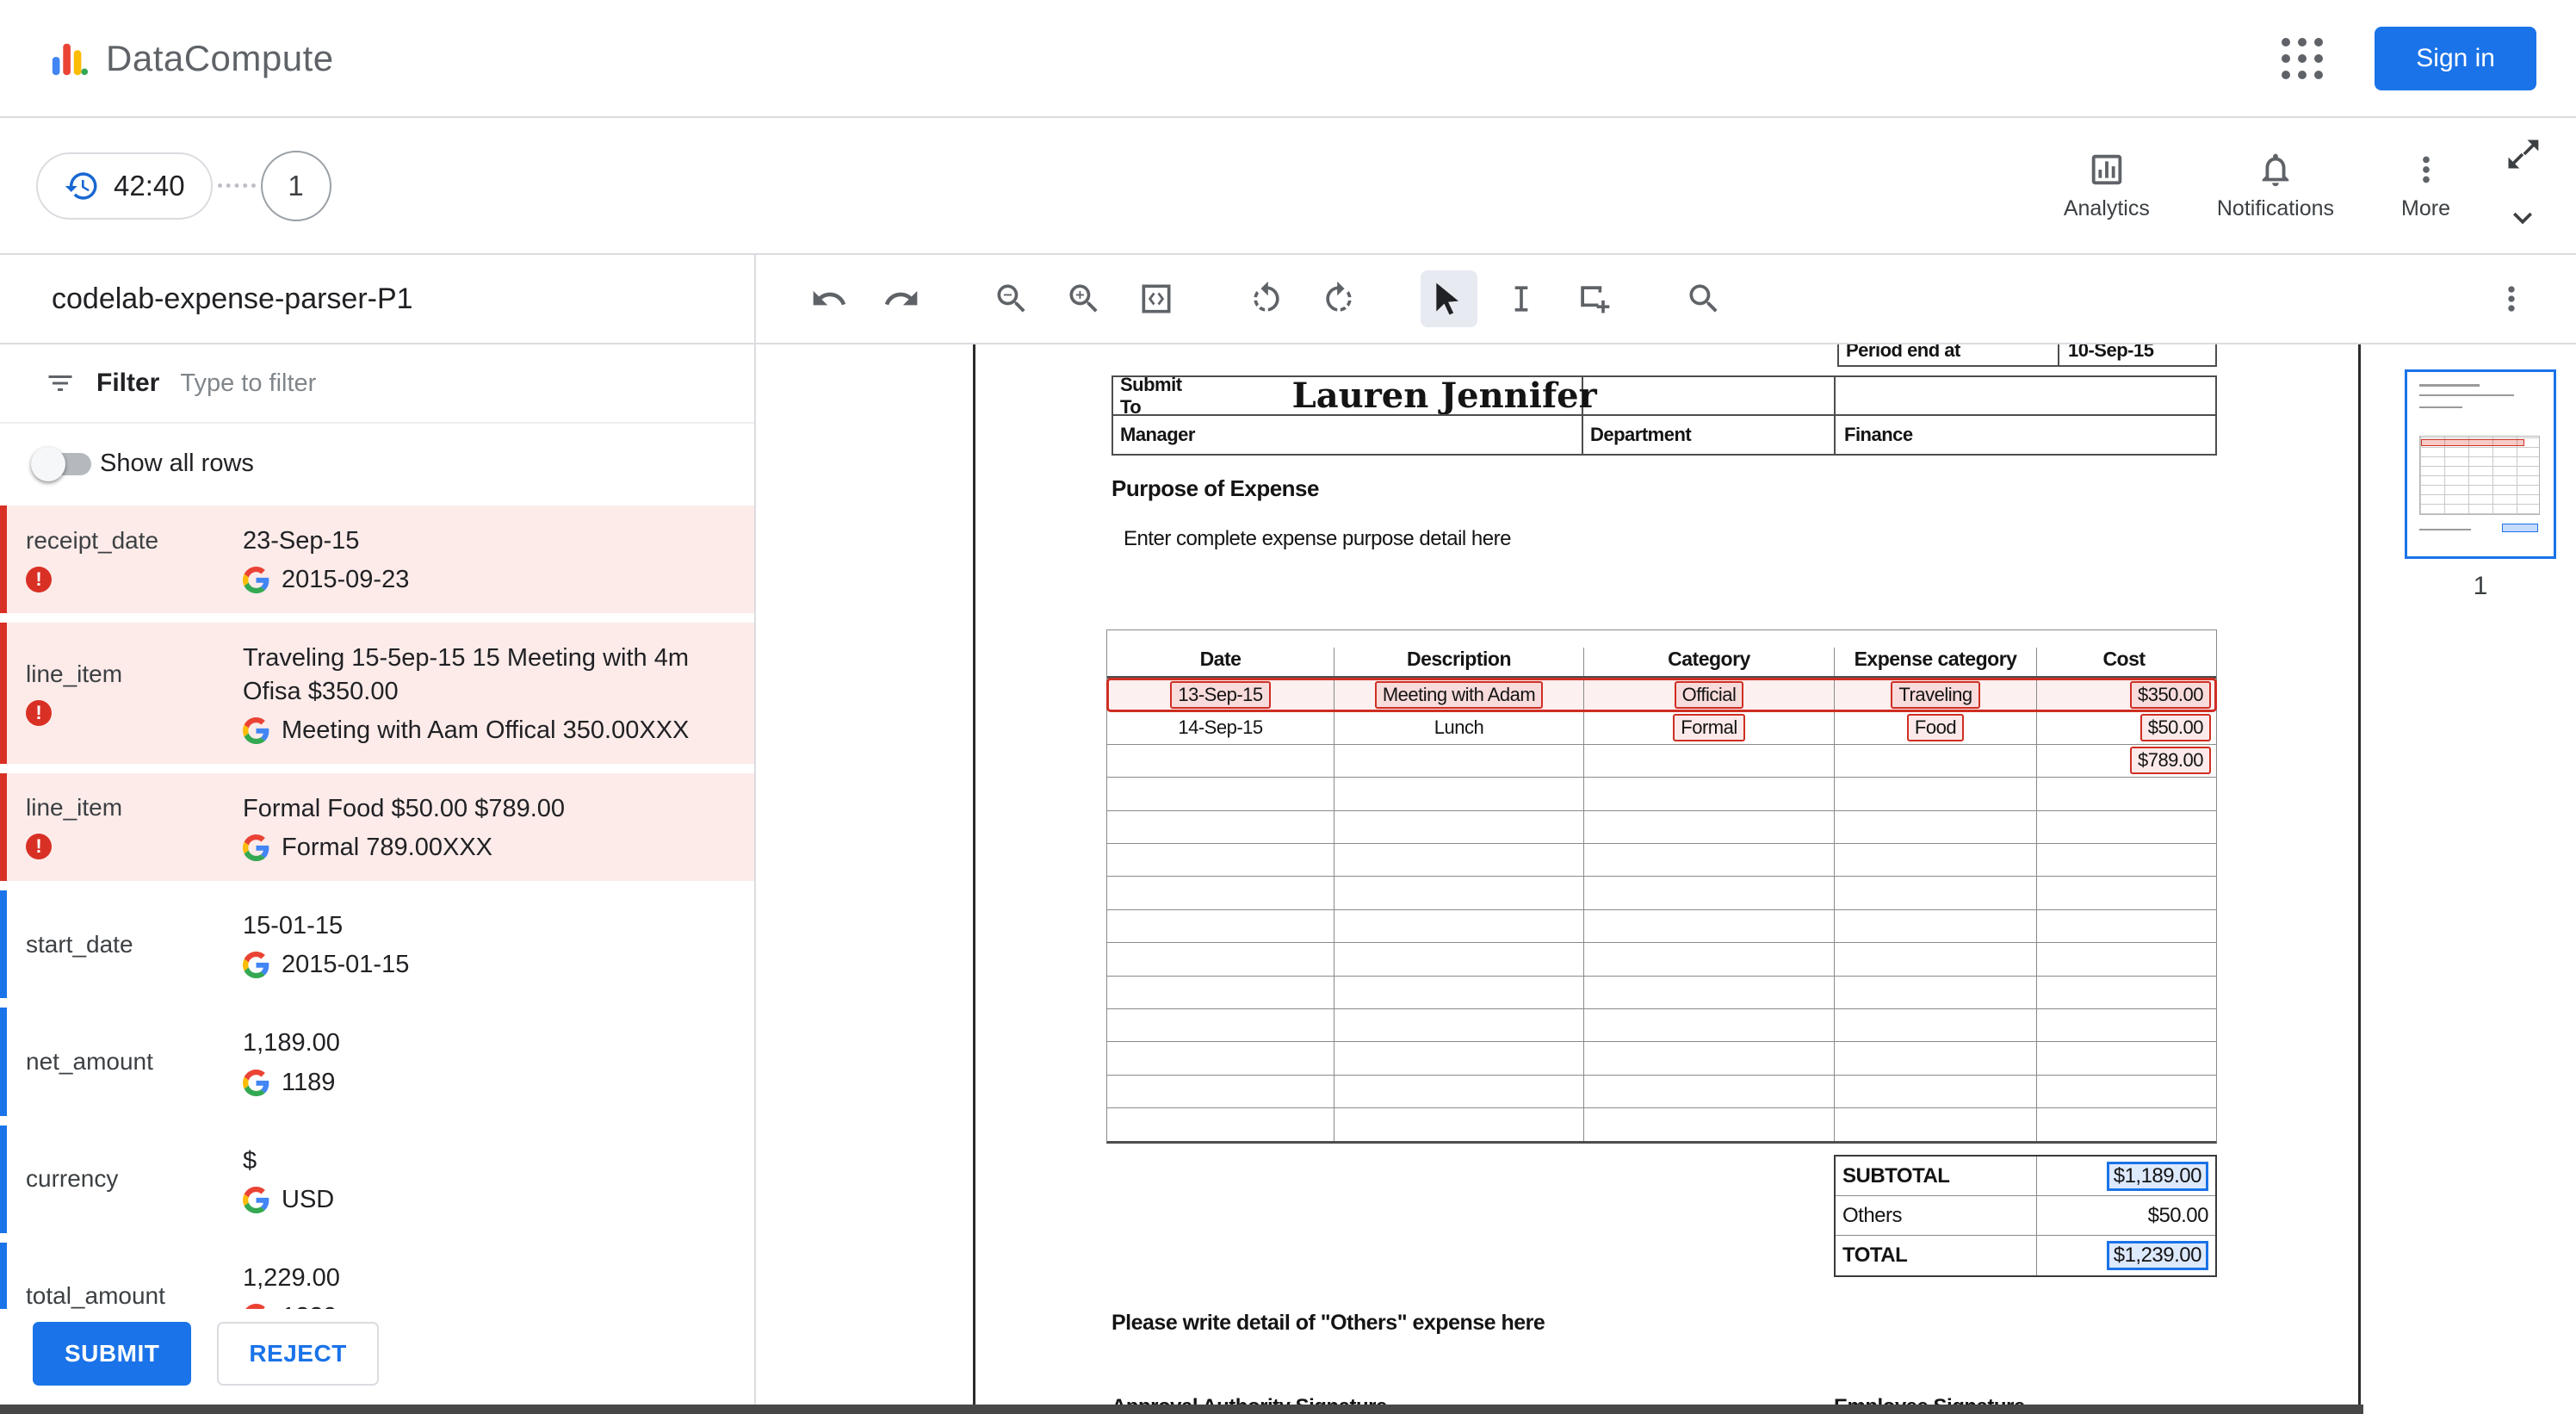 This screenshot has width=2576, height=1414. Describe the element at coordinates (72, 1179) in the screenshot. I see `field-name: currency` at that location.